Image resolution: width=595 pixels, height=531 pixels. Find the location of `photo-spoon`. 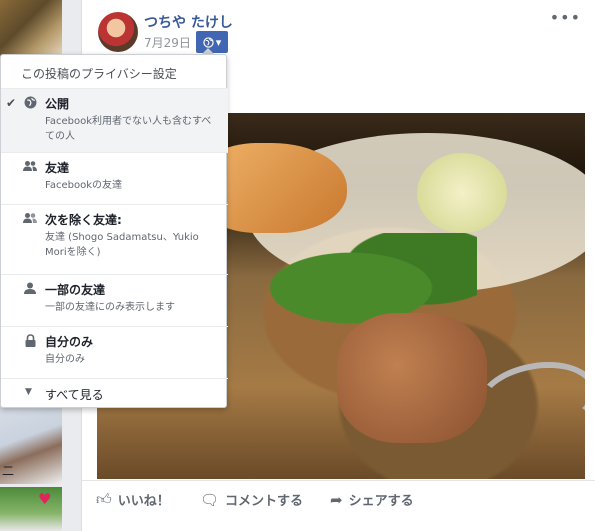

photo-spoon is located at coordinates (528, 398).